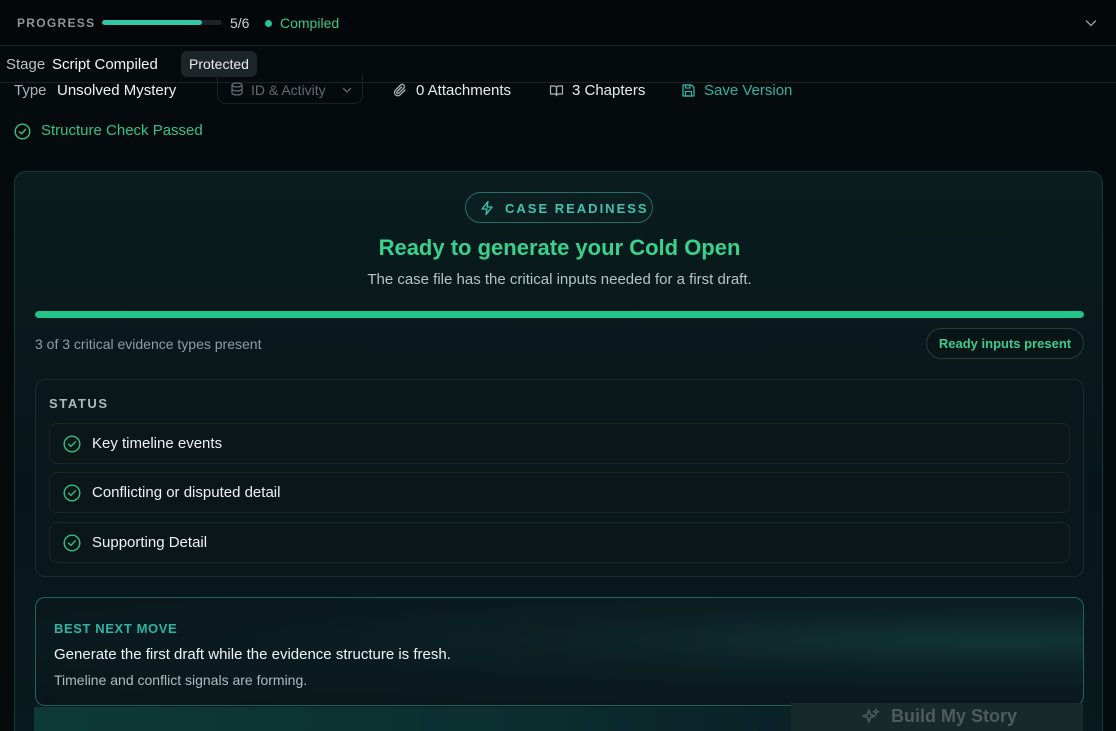  What do you see at coordinates (400, 92) in the screenshot?
I see `paperclip-icon` at bounding box center [400, 92].